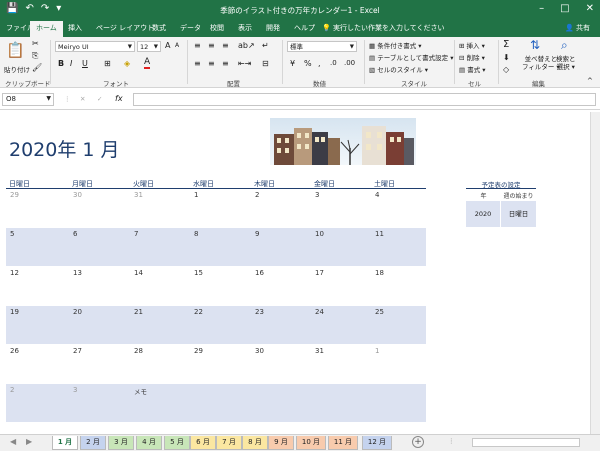  I want to click on tab-page-layout: ページ レイアウト, so click(125, 28).